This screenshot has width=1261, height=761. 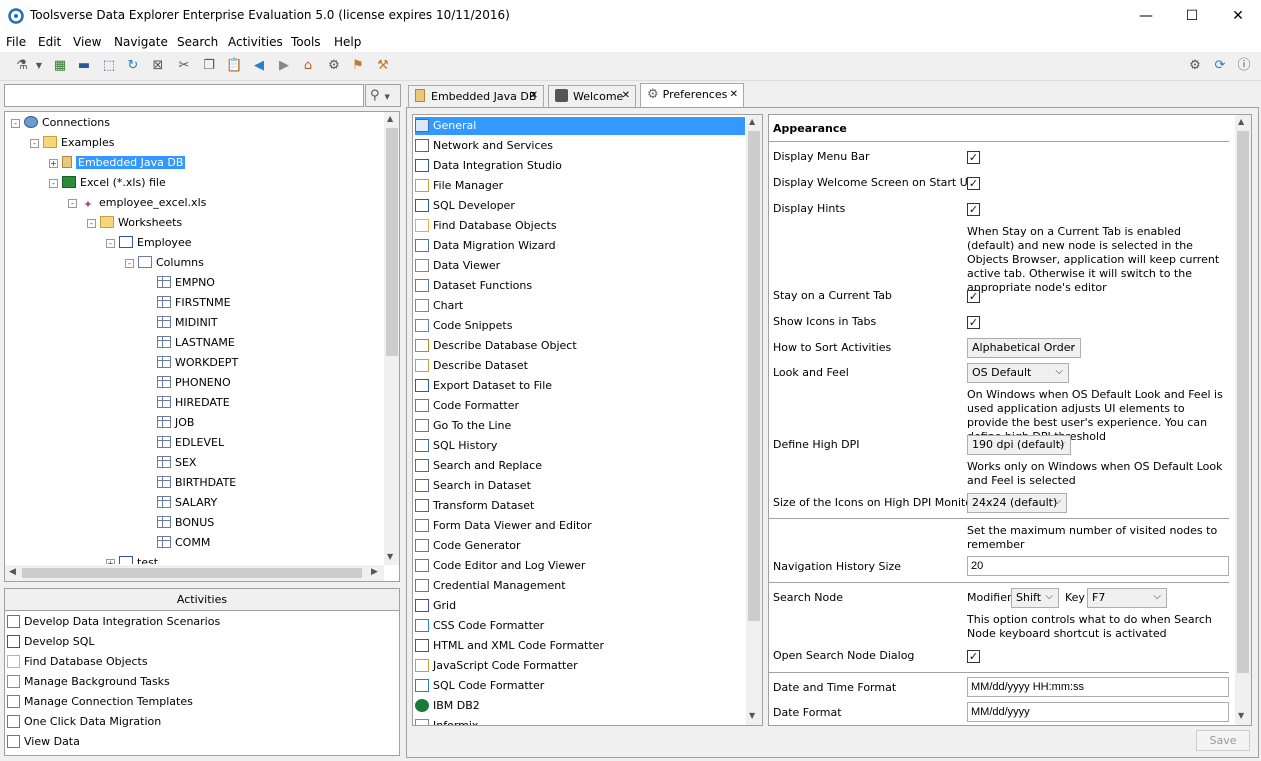 What do you see at coordinates (580, 586) in the screenshot?
I see `category-item: Credential Management` at bounding box center [580, 586].